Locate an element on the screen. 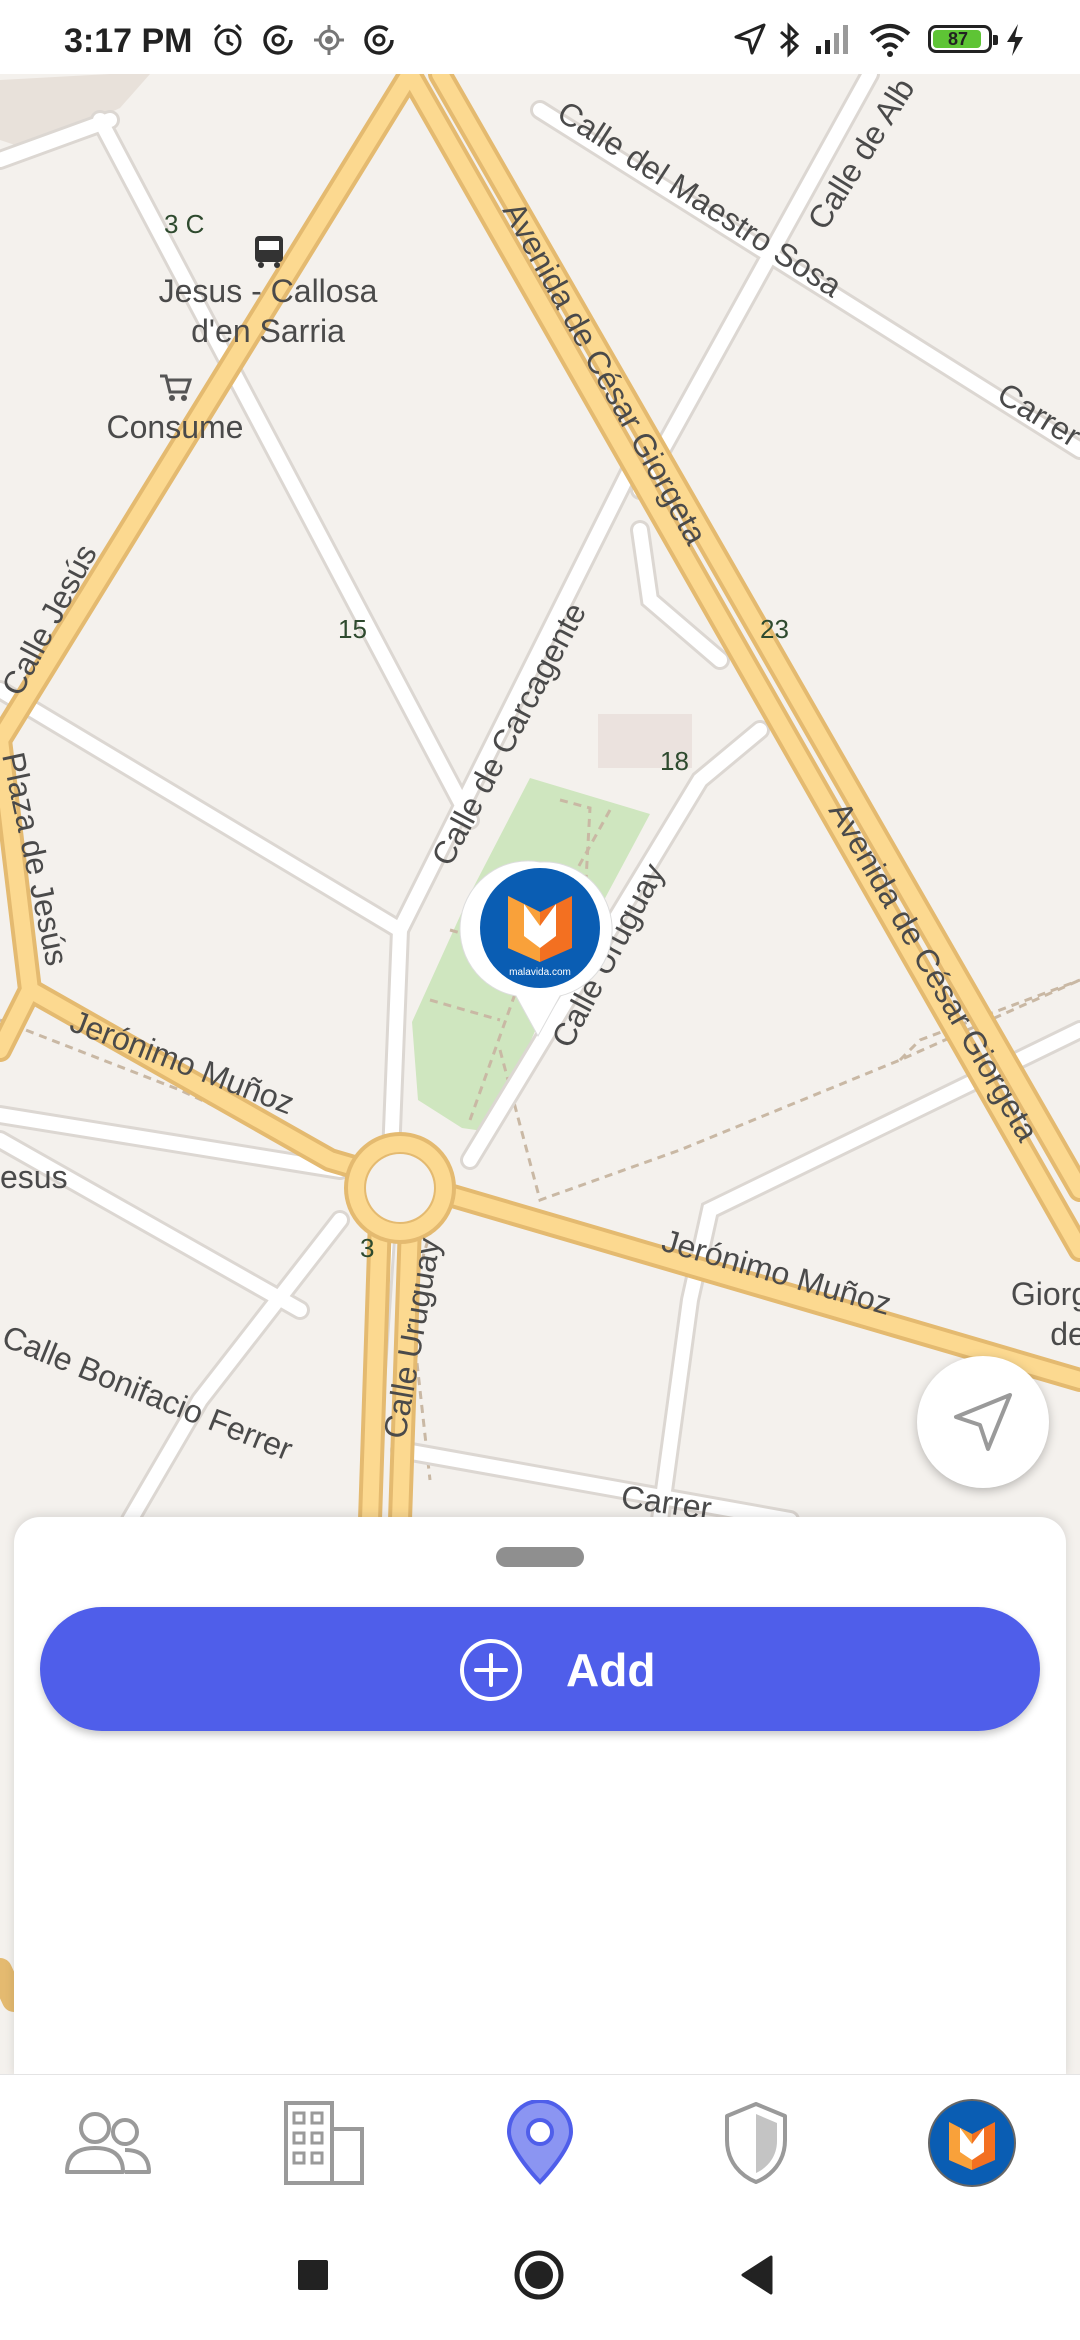 The width and height of the screenshot is (1080, 2340). battery-level: 87 is located at coordinates (958, 39).